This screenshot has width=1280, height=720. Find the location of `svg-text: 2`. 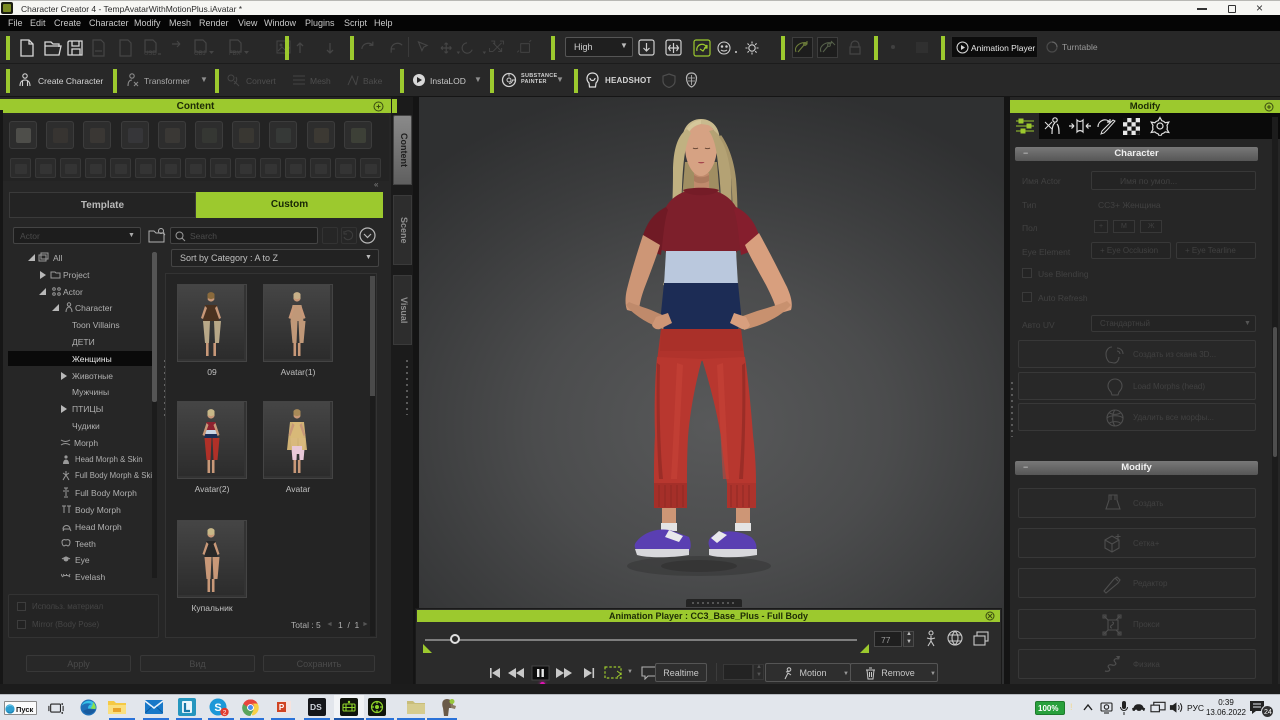

svg-text: 2 is located at coordinates (225, 713).